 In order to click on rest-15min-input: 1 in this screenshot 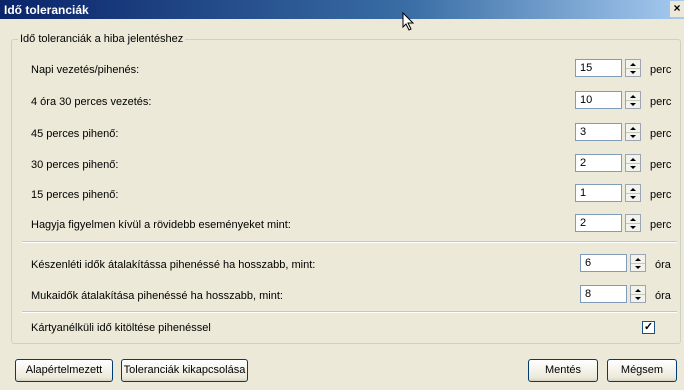, I will do `click(598, 193)`.